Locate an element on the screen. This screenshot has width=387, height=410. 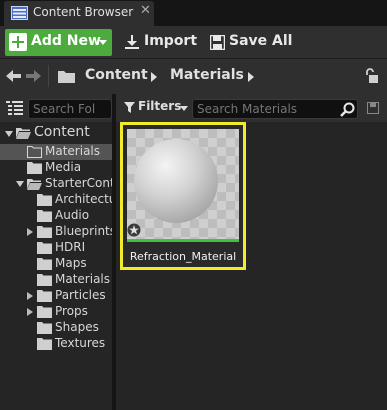
tree-item-maps: Maps is located at coordinates (56, 264).